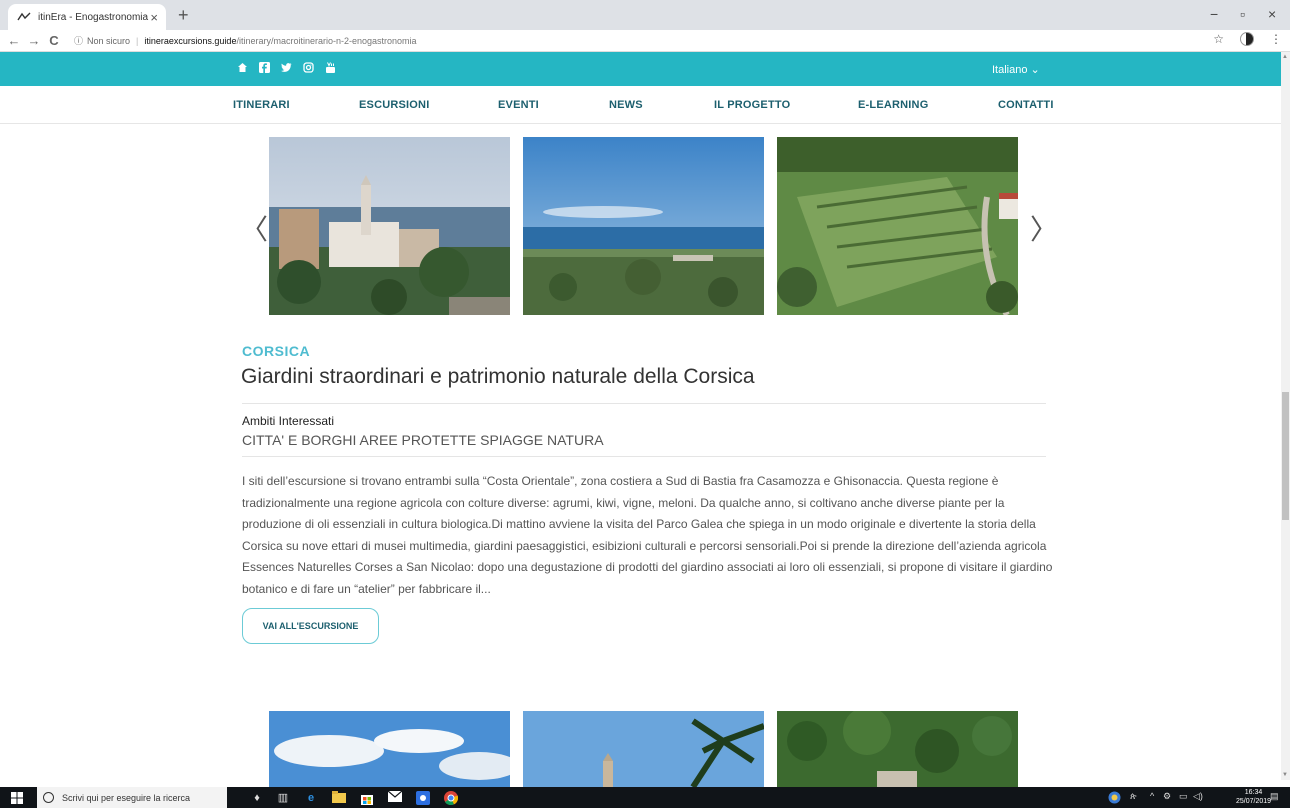  Describe the element at coordinates (308, 67) in the screenshot. I see `instagram-icon` at that location.